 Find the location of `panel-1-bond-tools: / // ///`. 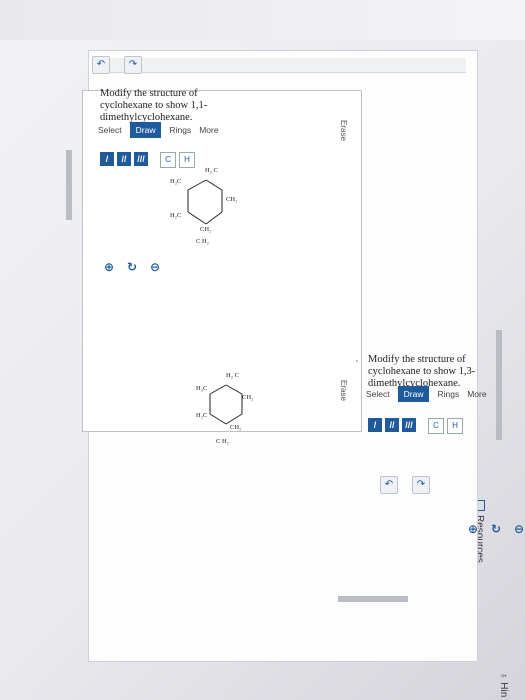

panel-1-bond-tools: / // /// is located at coordinates (124, 159).